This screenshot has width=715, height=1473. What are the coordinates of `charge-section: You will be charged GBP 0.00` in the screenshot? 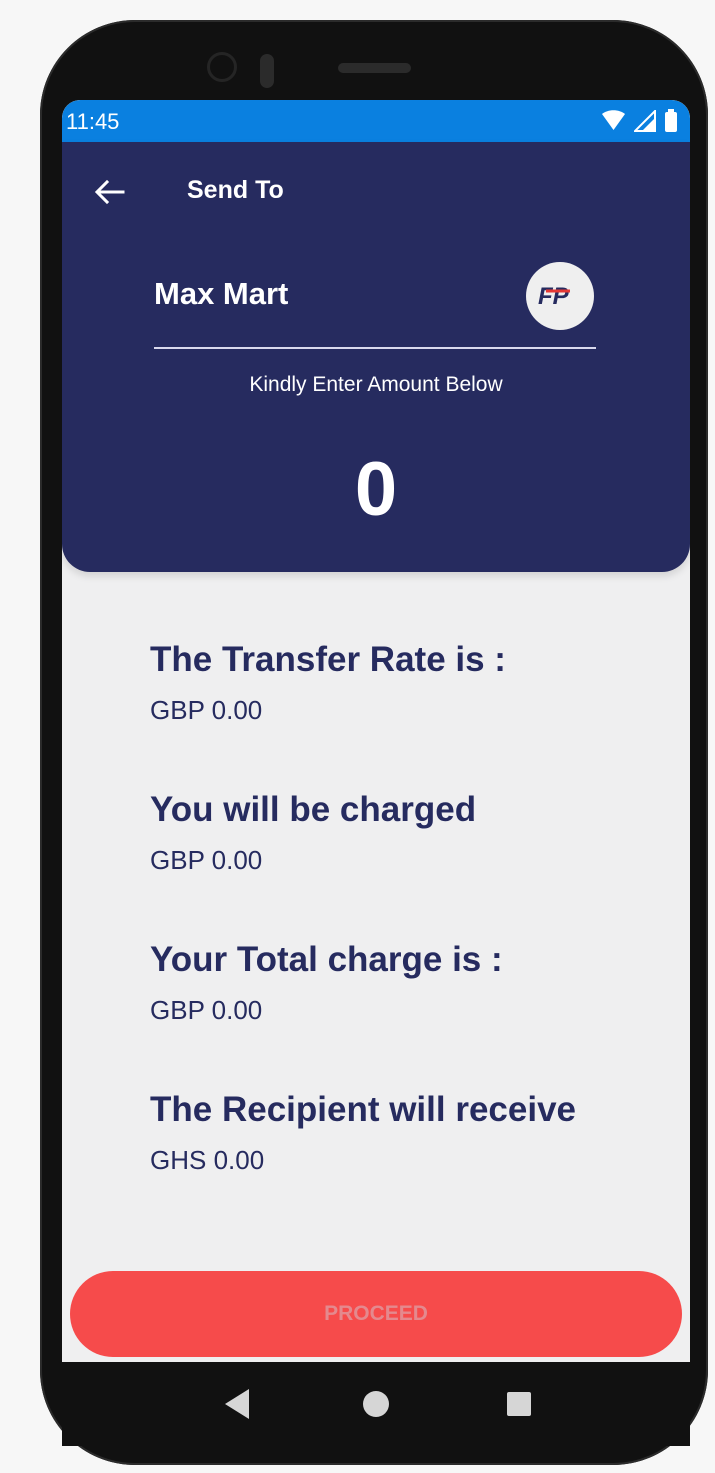 It's located at (400, 833).